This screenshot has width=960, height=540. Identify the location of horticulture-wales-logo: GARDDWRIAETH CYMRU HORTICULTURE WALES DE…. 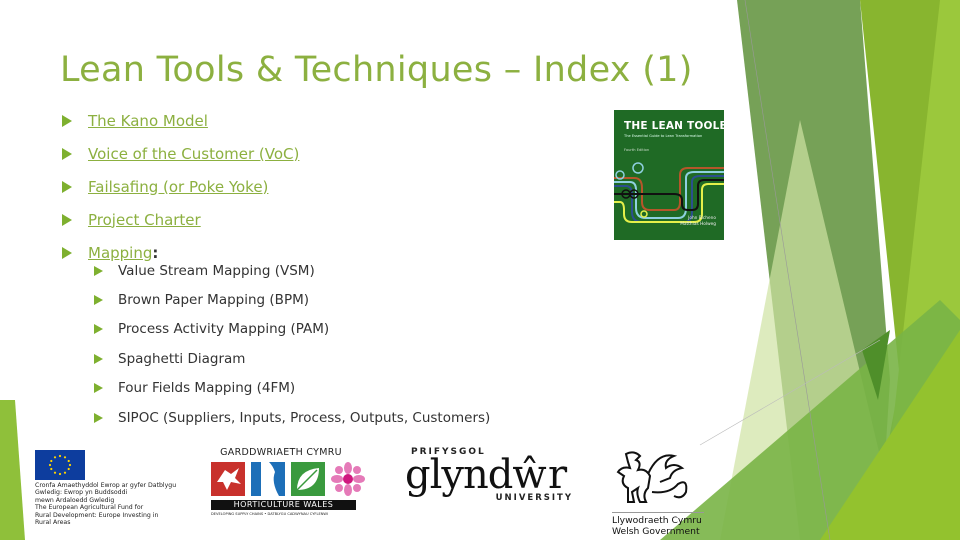
(296, 487).